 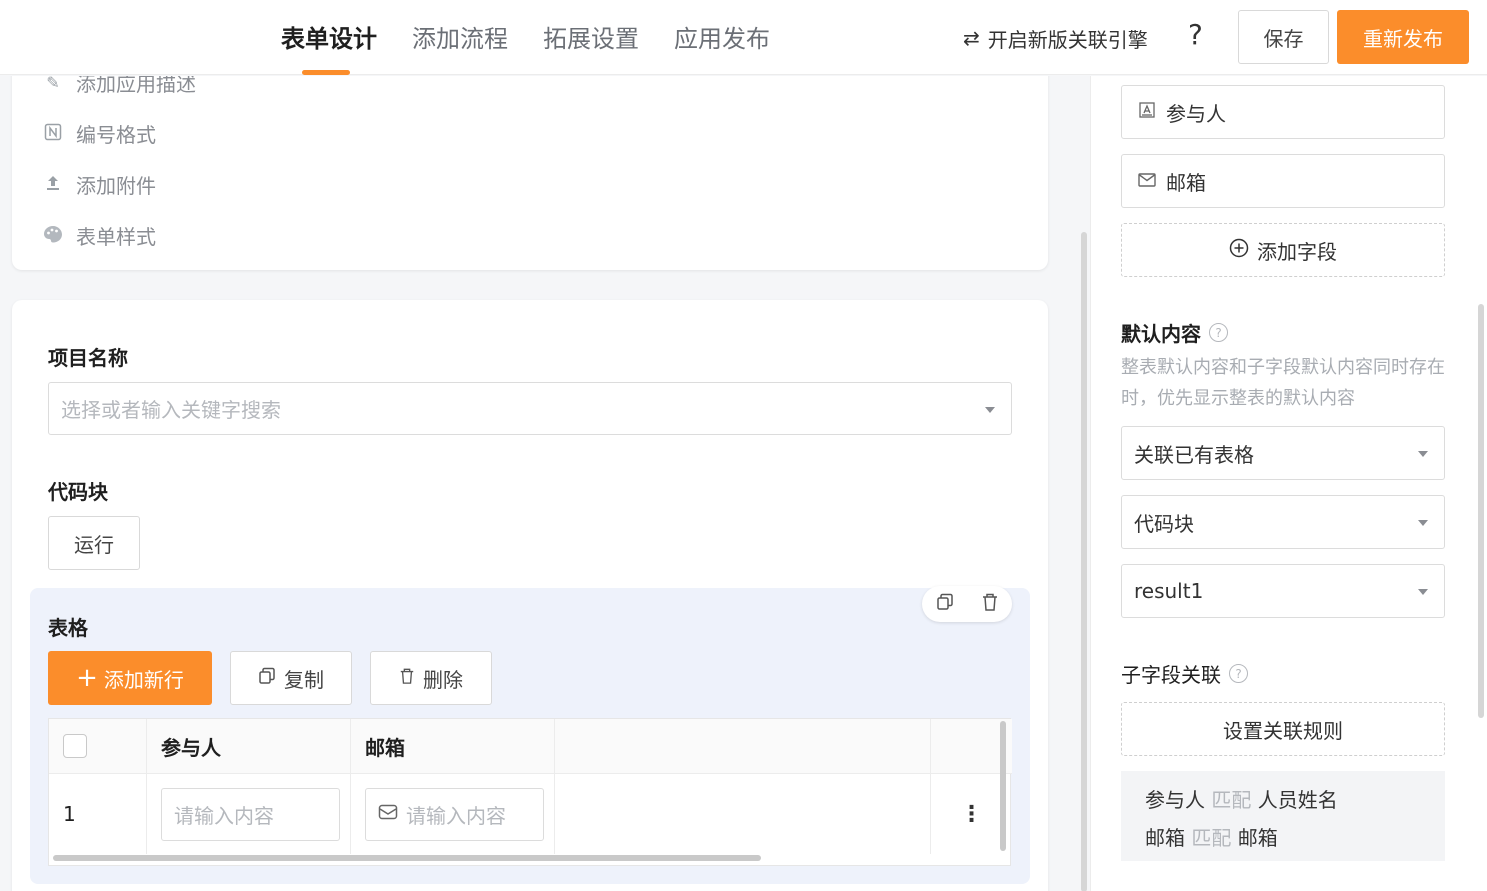 I want to click on default-content-label: 默认内容, so click(x=1161, y=334).